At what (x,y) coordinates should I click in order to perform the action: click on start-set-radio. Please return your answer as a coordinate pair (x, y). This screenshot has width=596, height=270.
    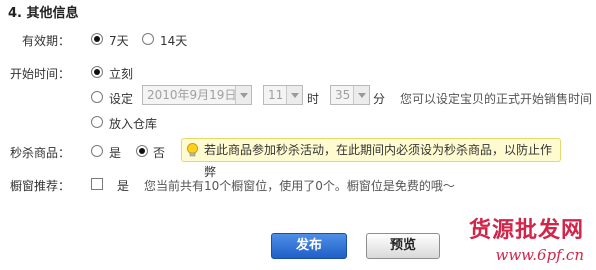
    Looking at the image, I should click on (97, 97).